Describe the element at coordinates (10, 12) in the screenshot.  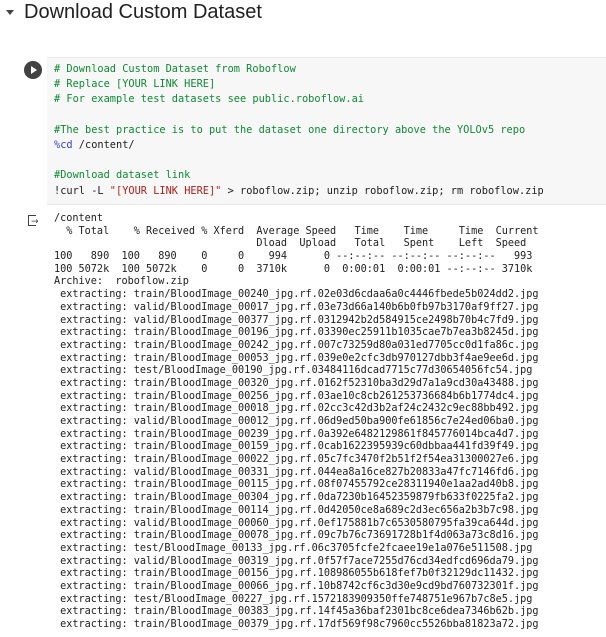
I see `collapse-caret-icon` at that location.